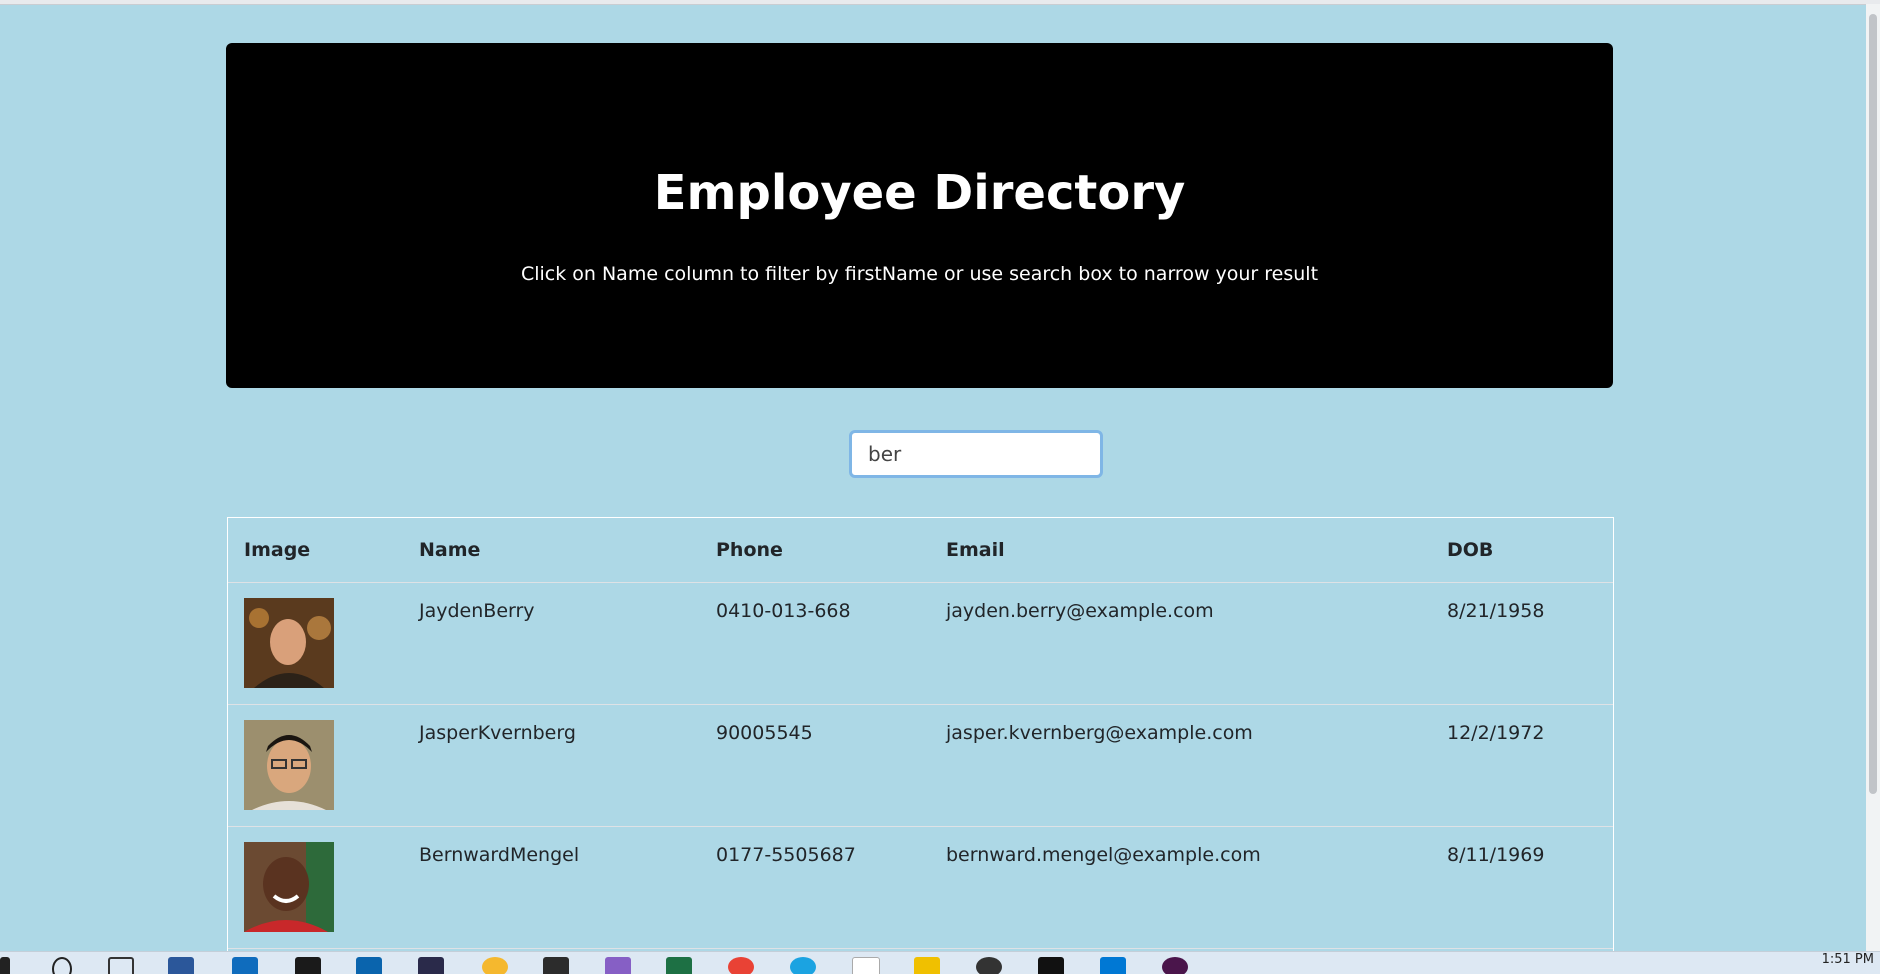  I want to click on scrollbar-thumb, so click(1873, 404).